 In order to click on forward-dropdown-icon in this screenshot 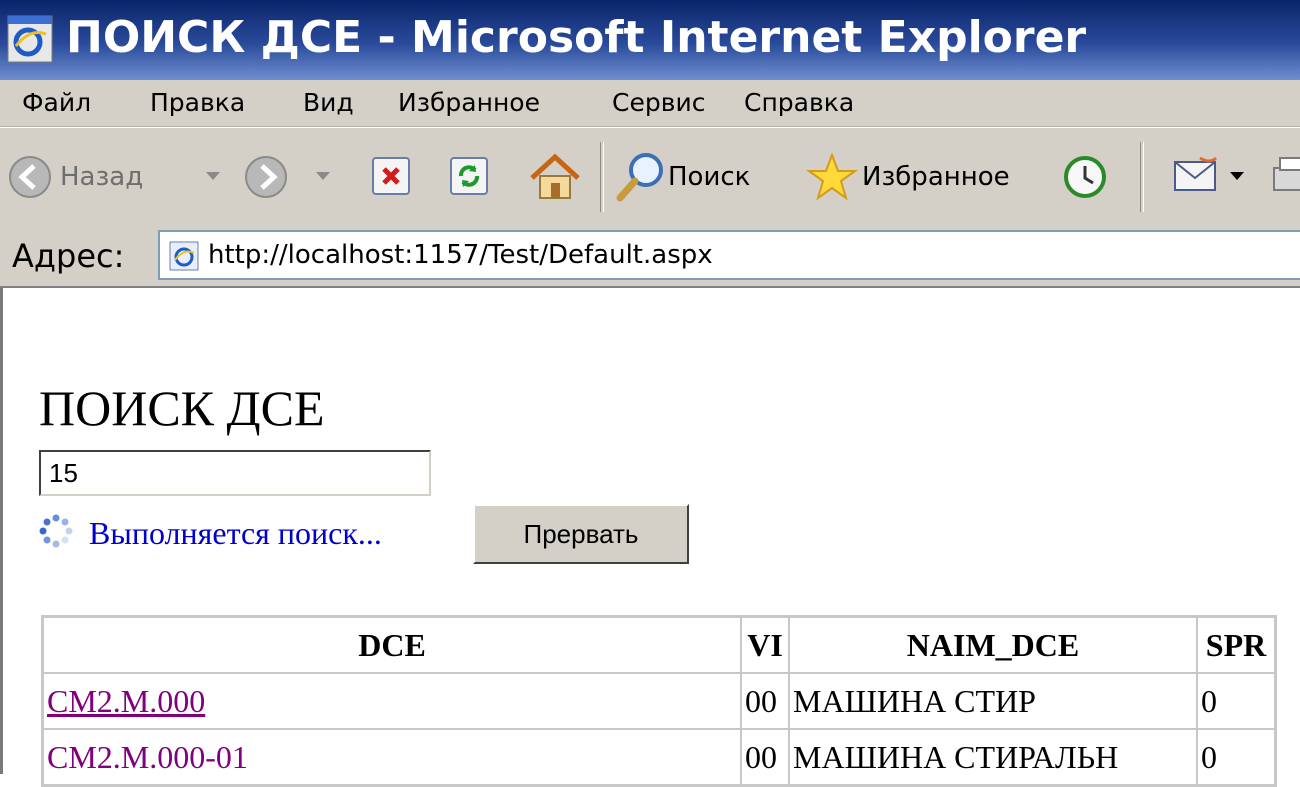, I will do `click(323, 176)`.